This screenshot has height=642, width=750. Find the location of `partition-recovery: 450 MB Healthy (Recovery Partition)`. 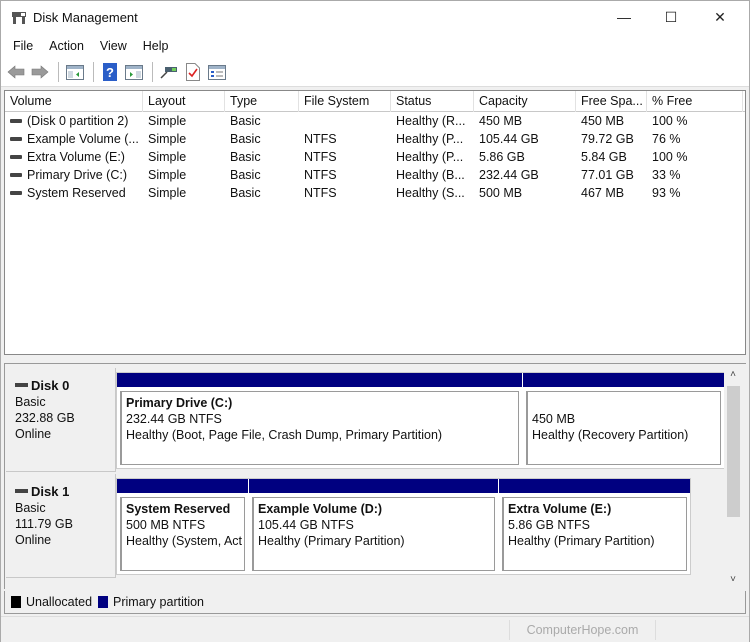

partition-recovery: 450 MB Healthy (Recovery Partition) is located at coordinates (623, 420).